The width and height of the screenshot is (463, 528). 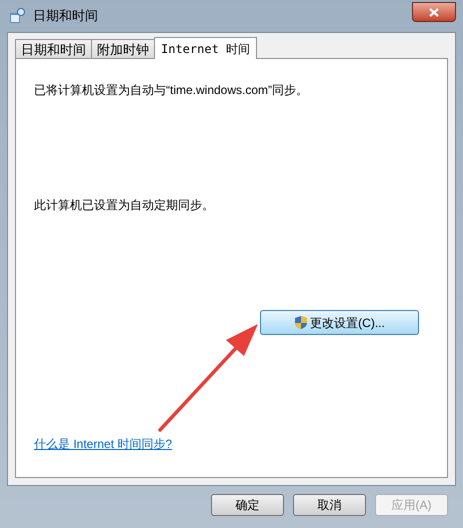 I want to click on sync-schedule-text: 此计算机已设置为自动定期同步。, so click(x=124, y=205).